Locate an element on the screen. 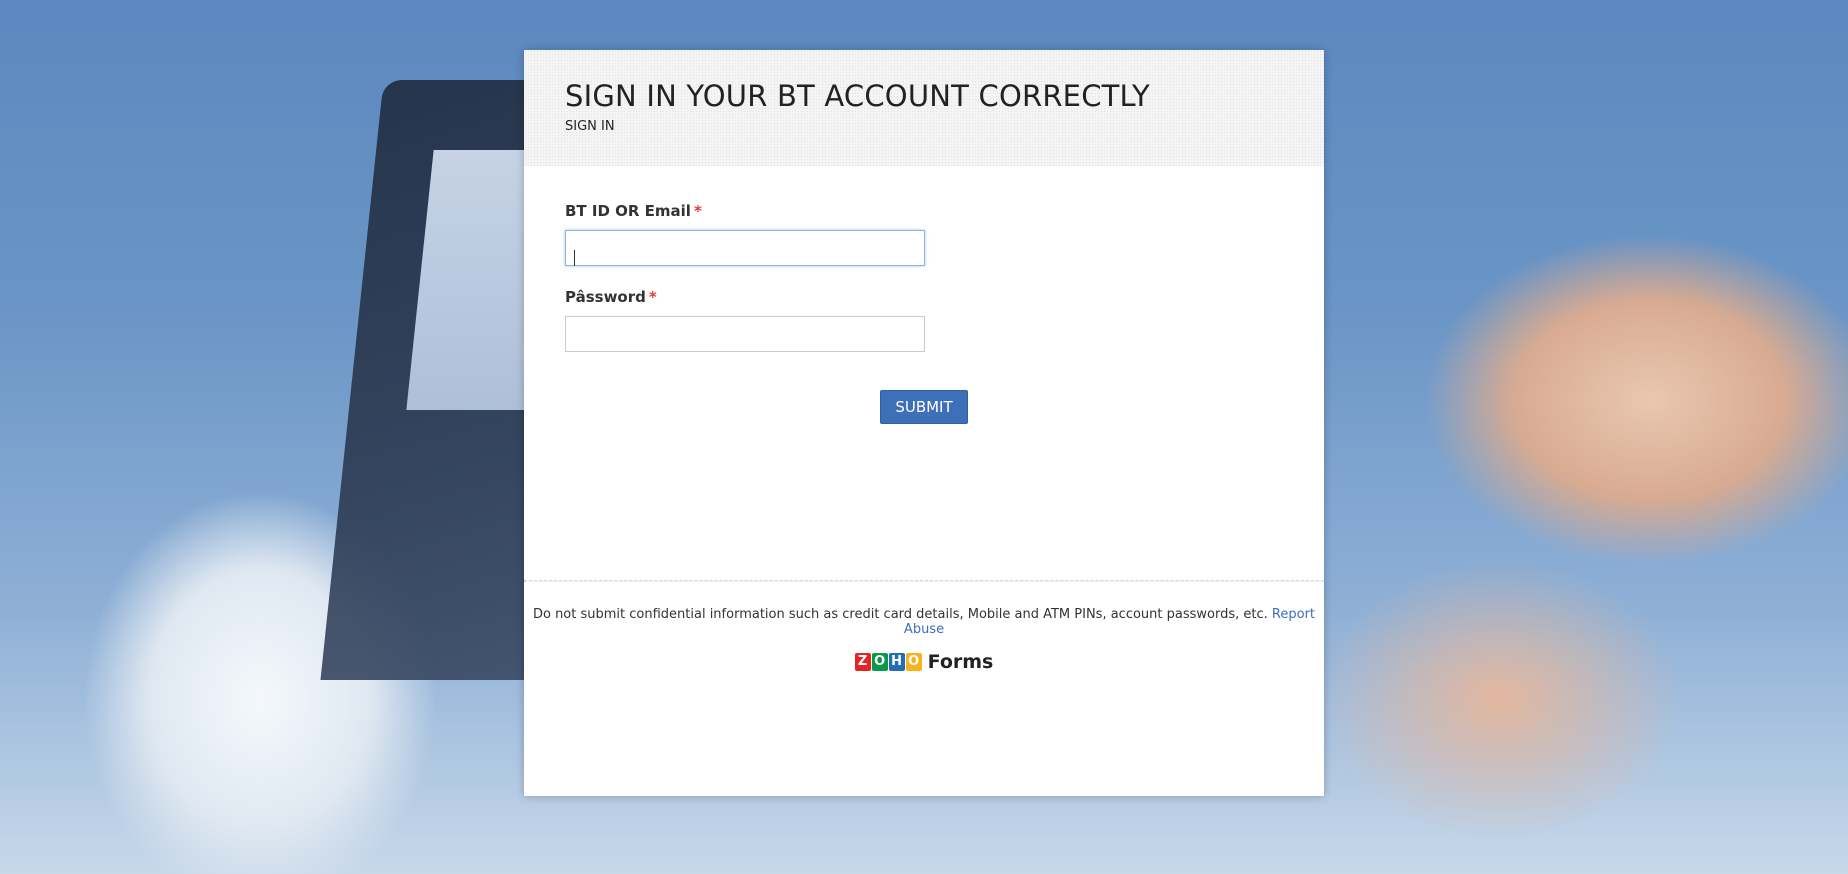 The image size is (1848, 874). password-field-group: Pâssword * is located at coordinates (924, 320).